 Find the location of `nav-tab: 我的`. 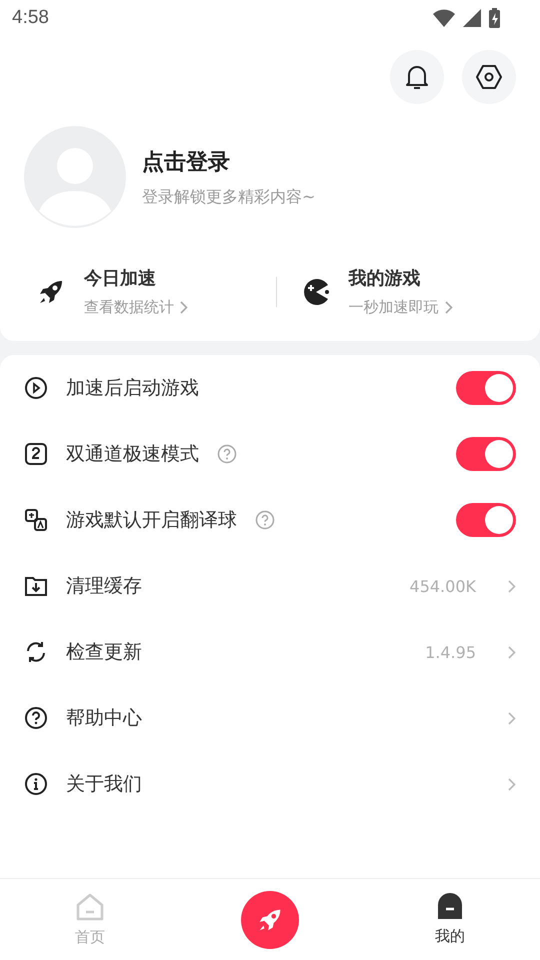

nav-tab: 我的 is located at coordinates (450, 919).